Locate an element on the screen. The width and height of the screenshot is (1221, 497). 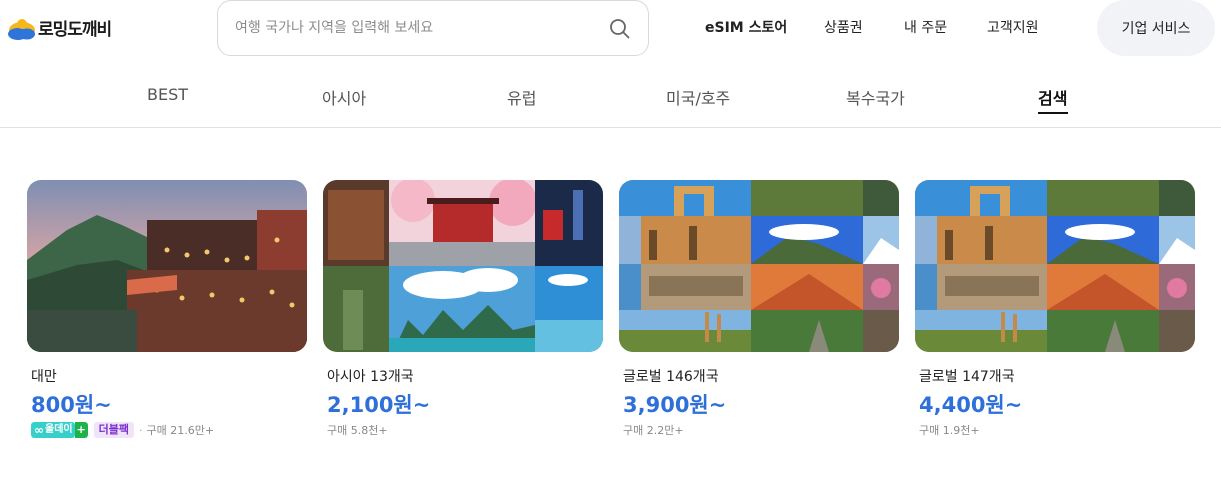
allday-badge-text: 올데이 is located at coordinates (59, 429).